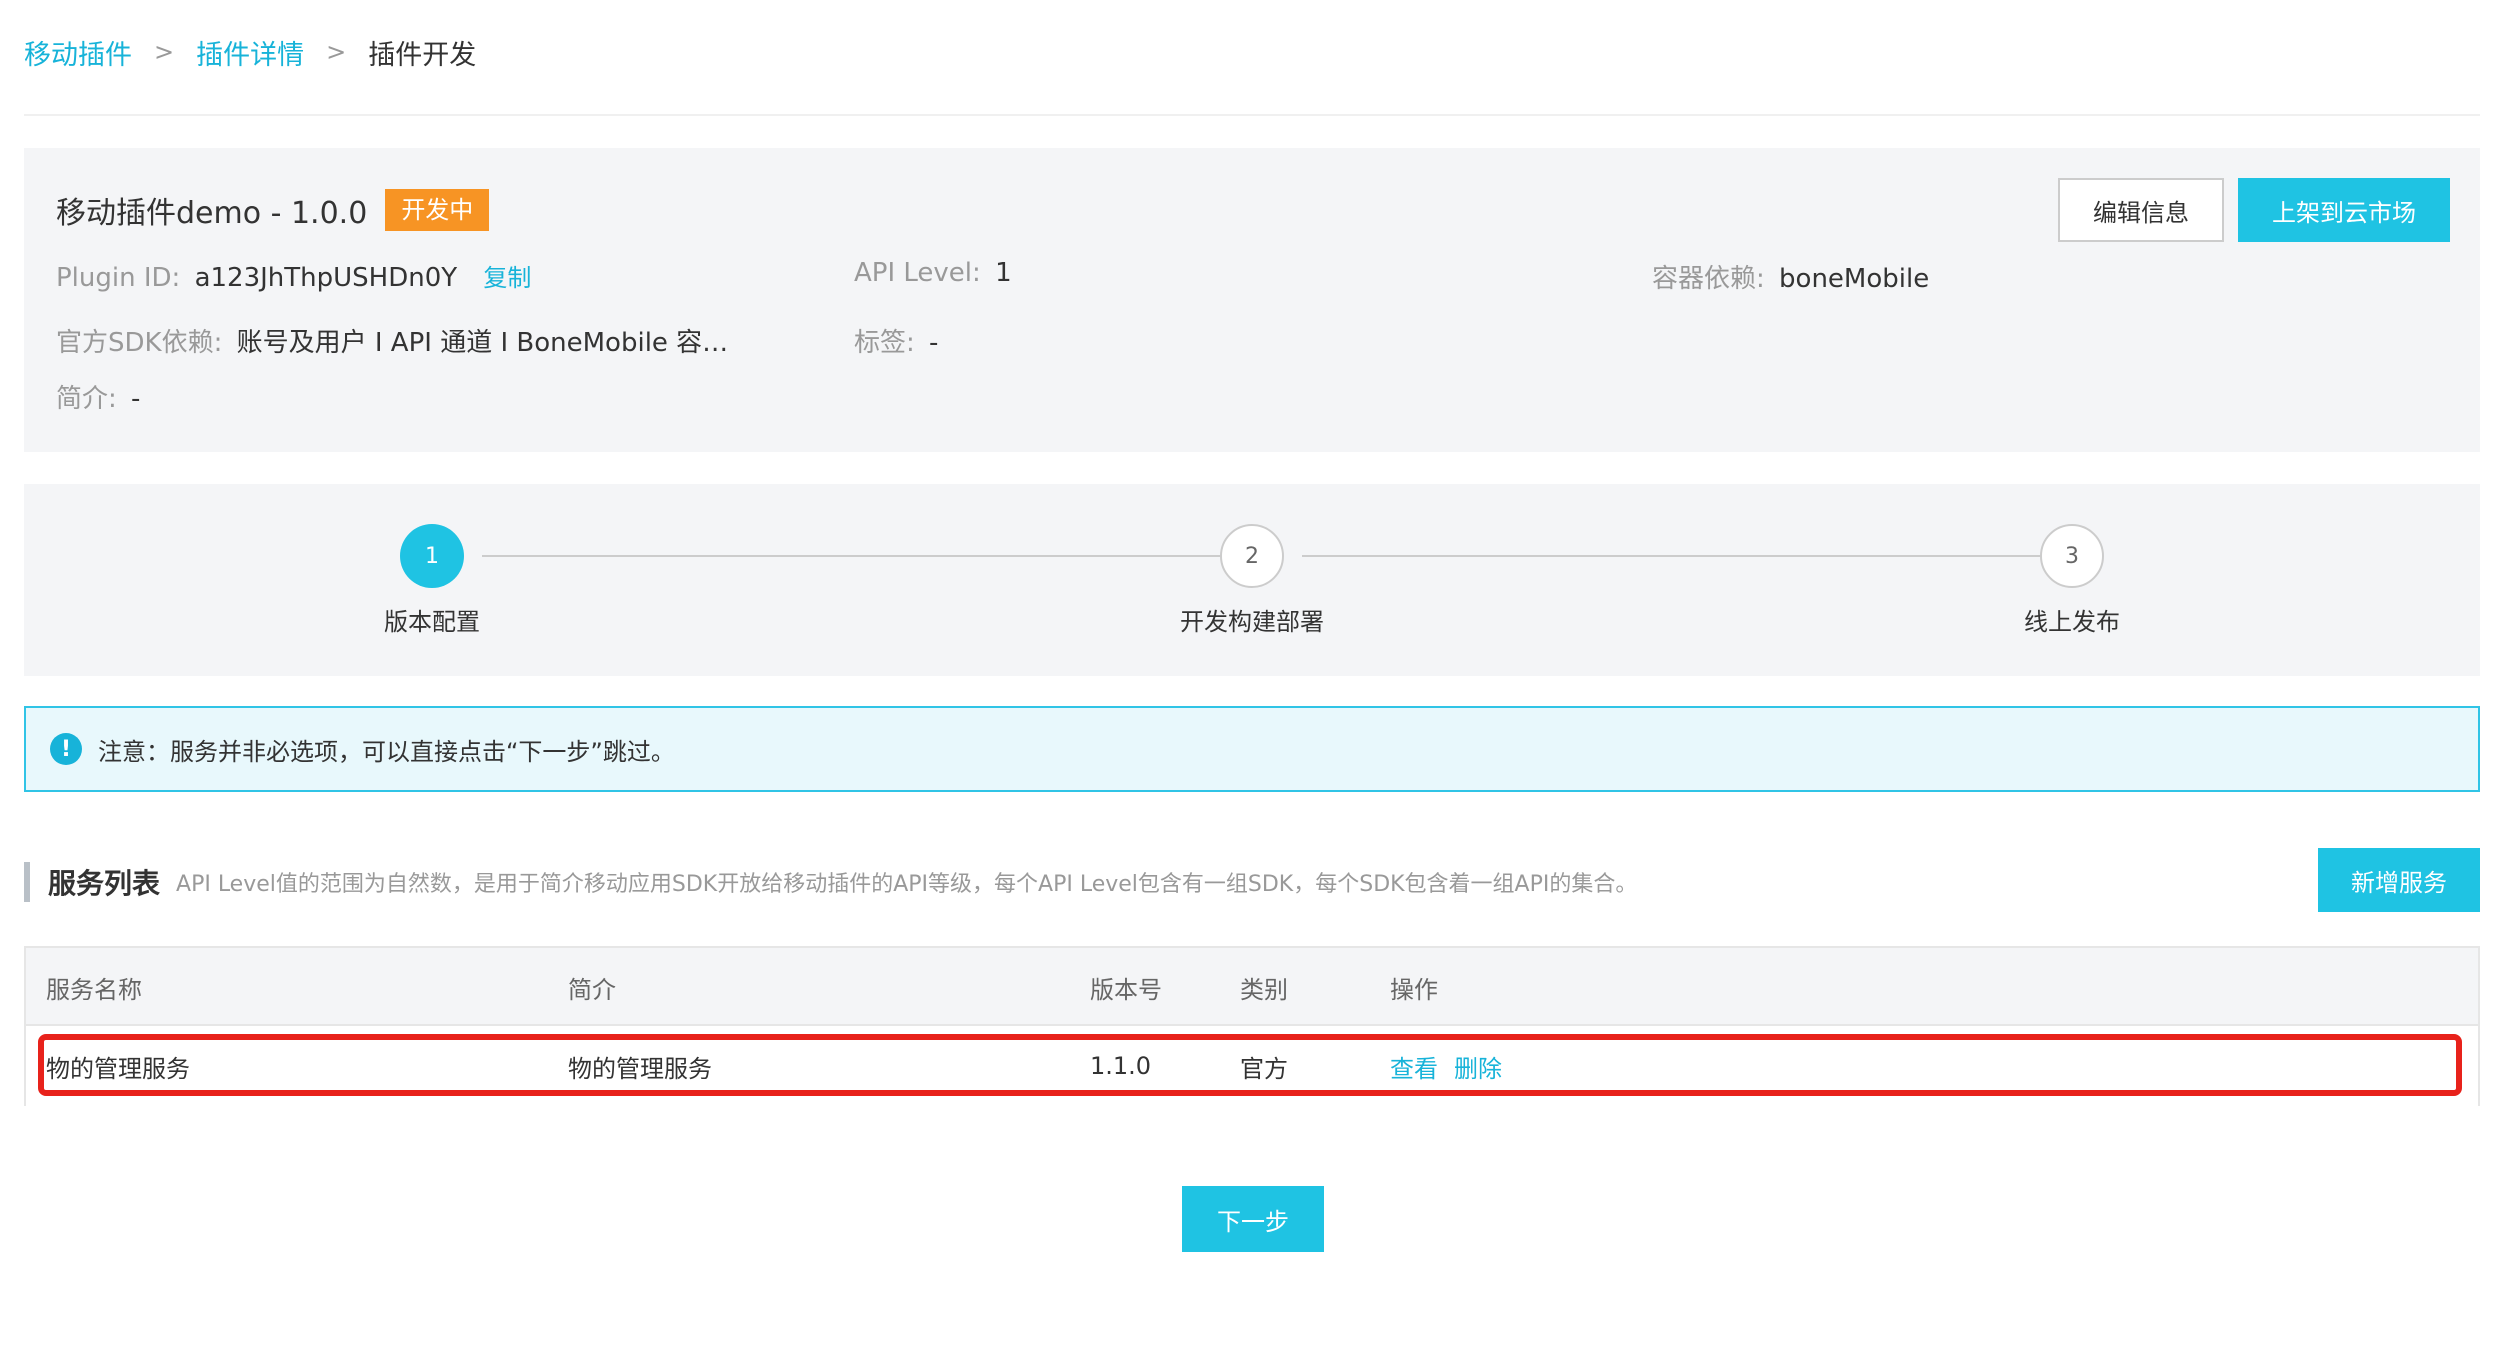 The width and height of the screenshot is (2504, 1346). What do you see at coordinates (1252, 622) in the screenshot?
I see `step-label: 开发构建部署` at bounding box center [1252, 622].